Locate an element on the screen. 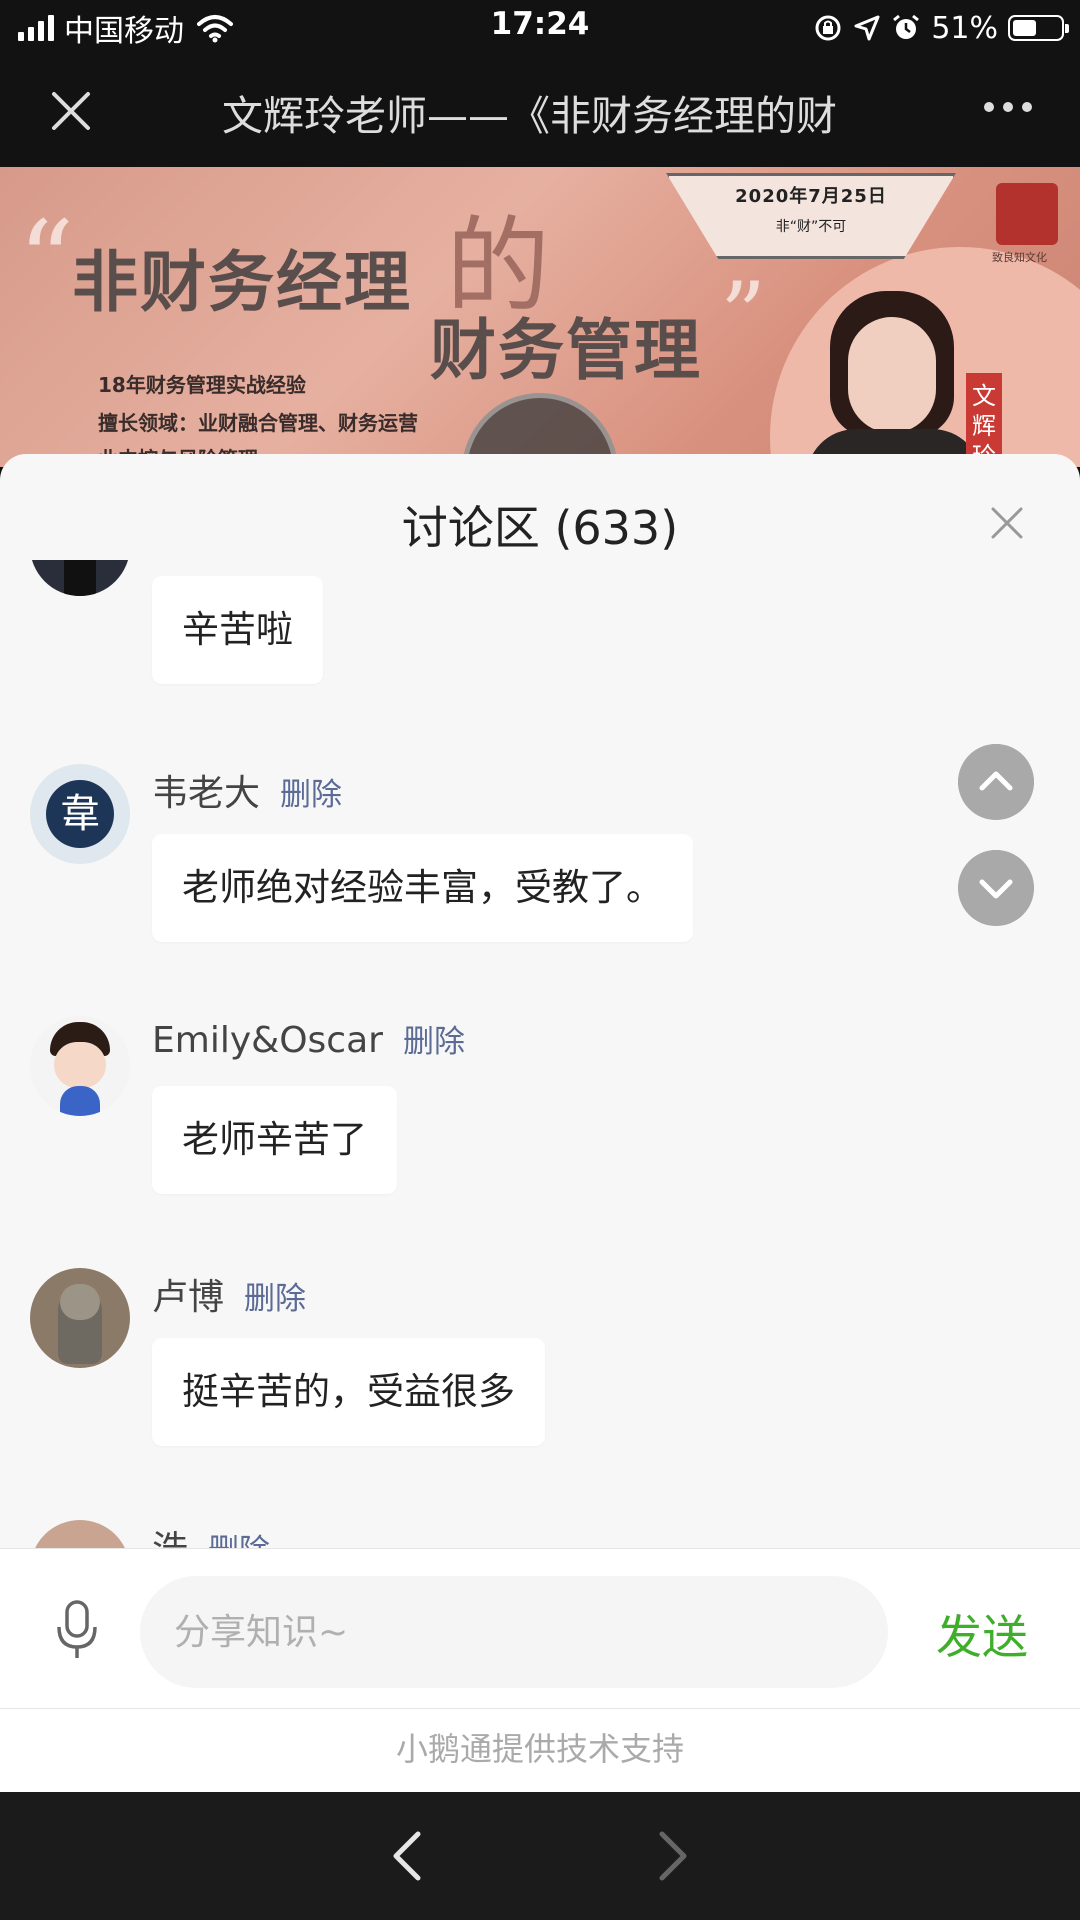  powered-by-text: 小鹅通提供技术支持 is located at coordinates (540, 1750).